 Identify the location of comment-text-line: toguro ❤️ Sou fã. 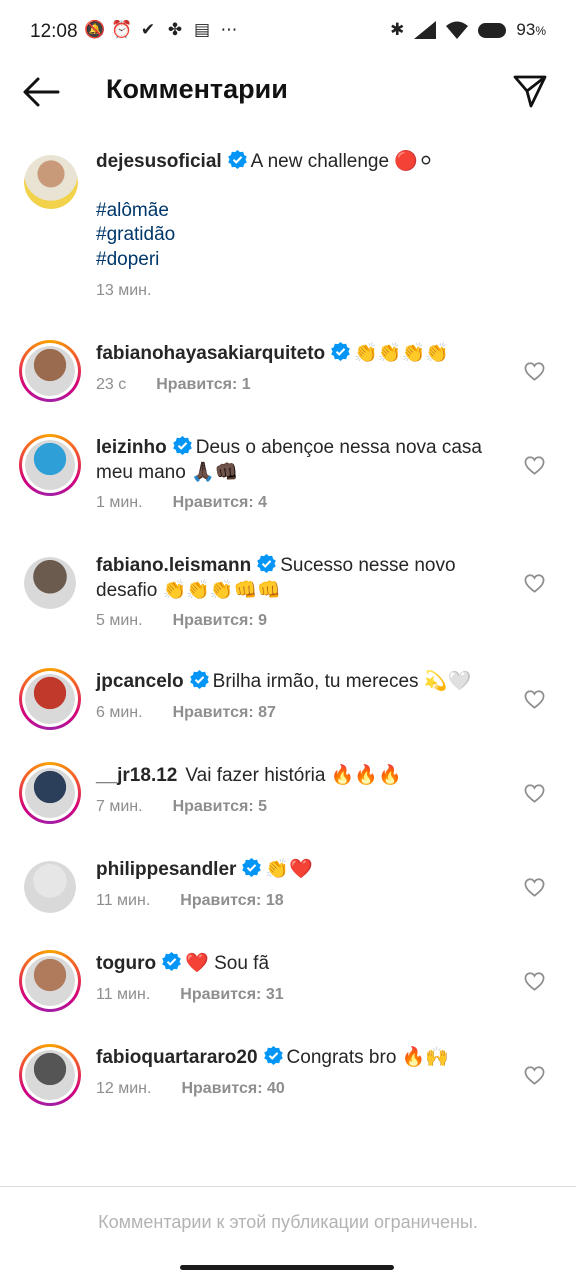
(301, 964).